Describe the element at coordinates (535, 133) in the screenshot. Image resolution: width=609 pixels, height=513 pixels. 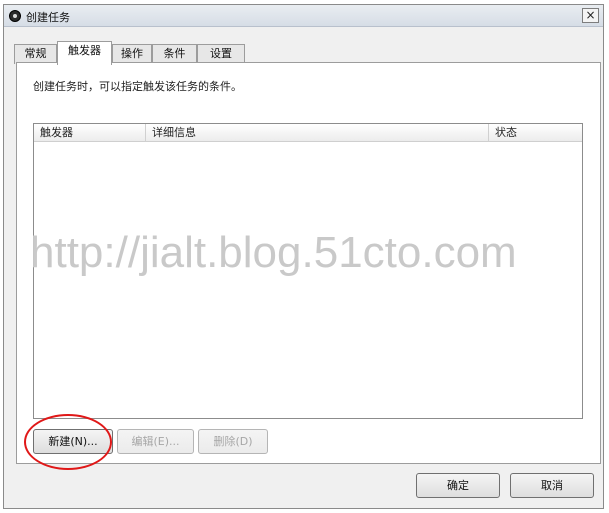
I see `column-header-status: 状态` at that location.